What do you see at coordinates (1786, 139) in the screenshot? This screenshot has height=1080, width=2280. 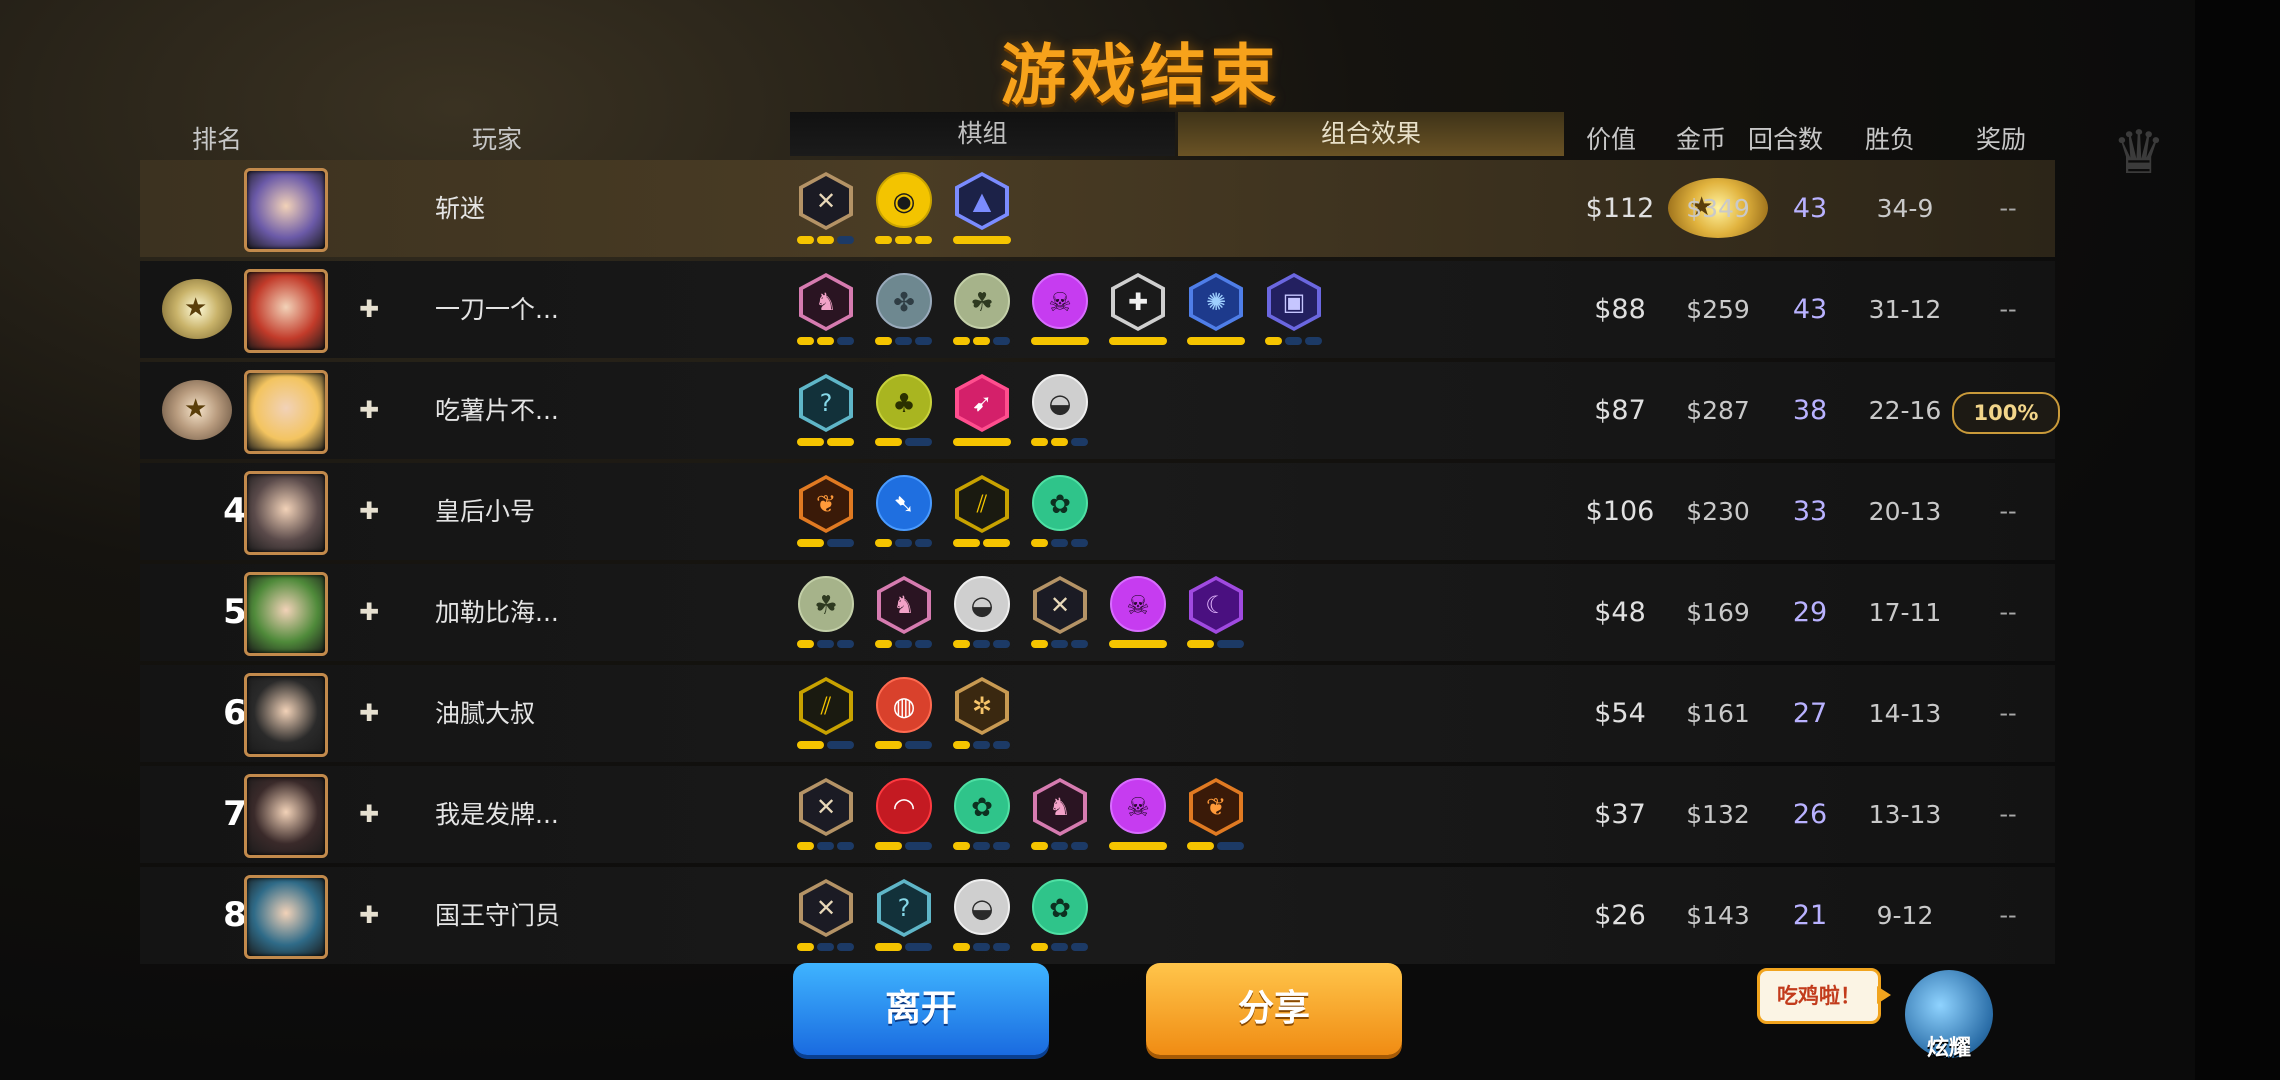 I see `header-rounds: 回合数` at bounding box center [1786, 139].